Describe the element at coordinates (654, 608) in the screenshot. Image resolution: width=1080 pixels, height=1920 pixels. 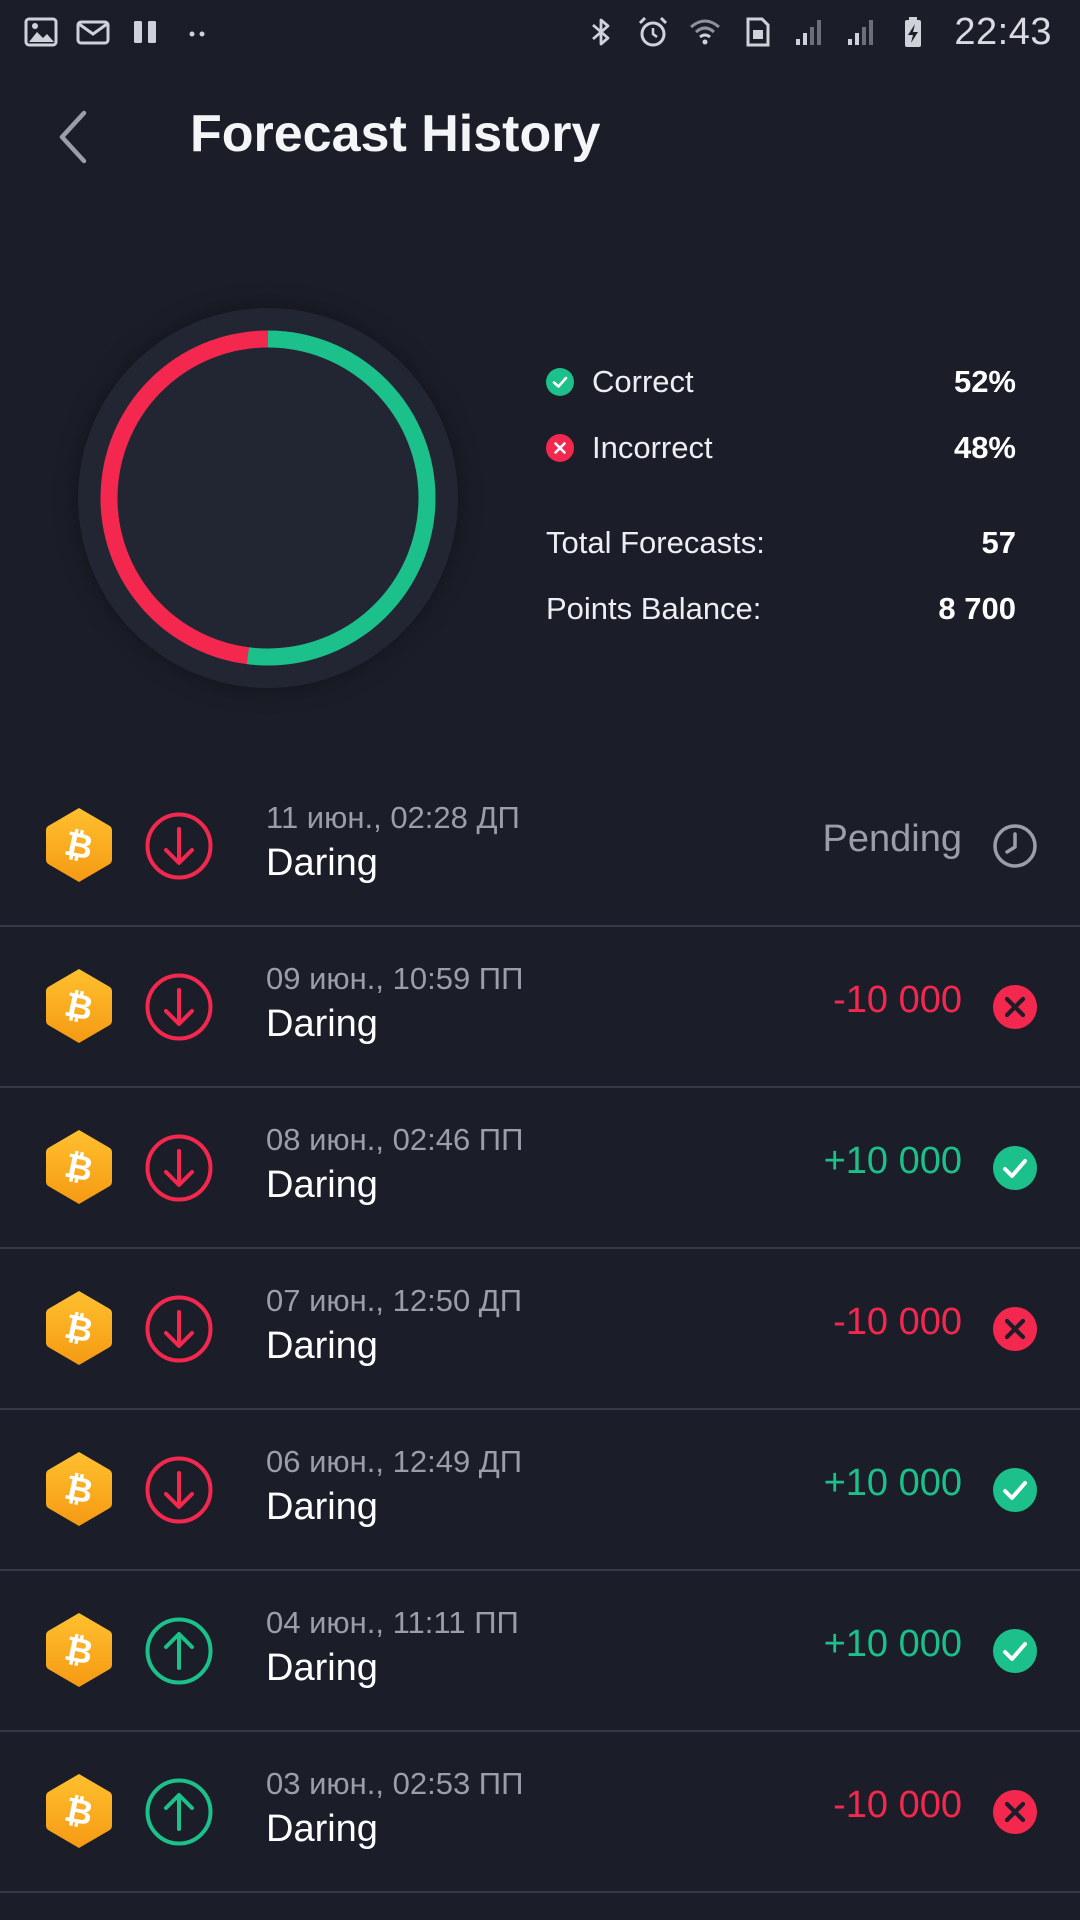
I see `points-balance-label: Points Balance:` at that location.